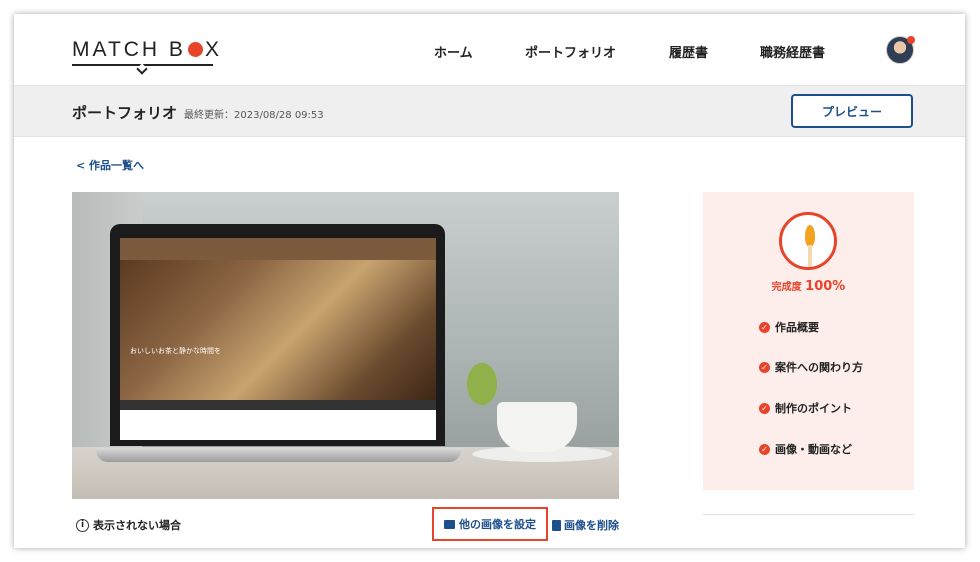 This screenshot has width=980, height=562. I want to click on check-item: ✓ 画像・動画など, so click(805, 449).